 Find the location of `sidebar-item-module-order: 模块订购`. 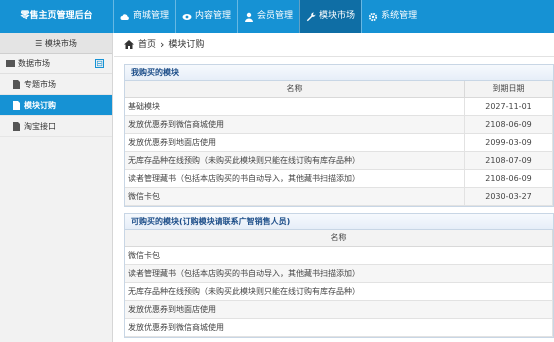

sidebar-item-module-order: 模块订购 is located at coordinates (56, 105).